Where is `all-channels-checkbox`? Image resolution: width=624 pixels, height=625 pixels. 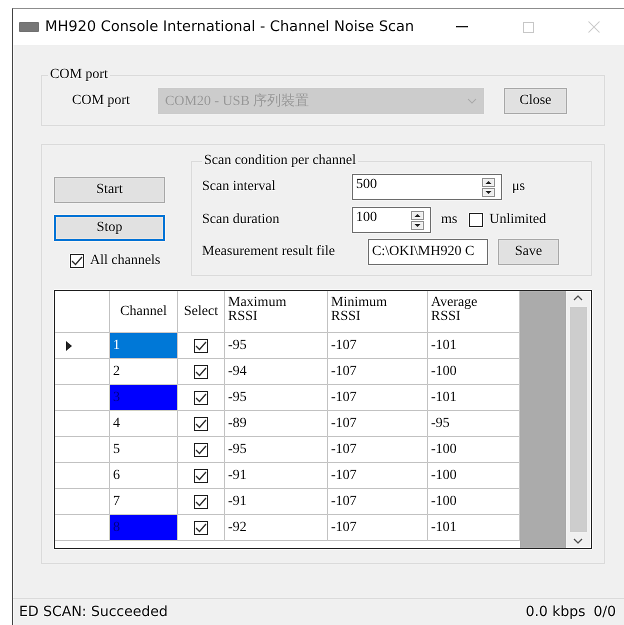 all-channels-checkbox is located at coordinates (77, 261).